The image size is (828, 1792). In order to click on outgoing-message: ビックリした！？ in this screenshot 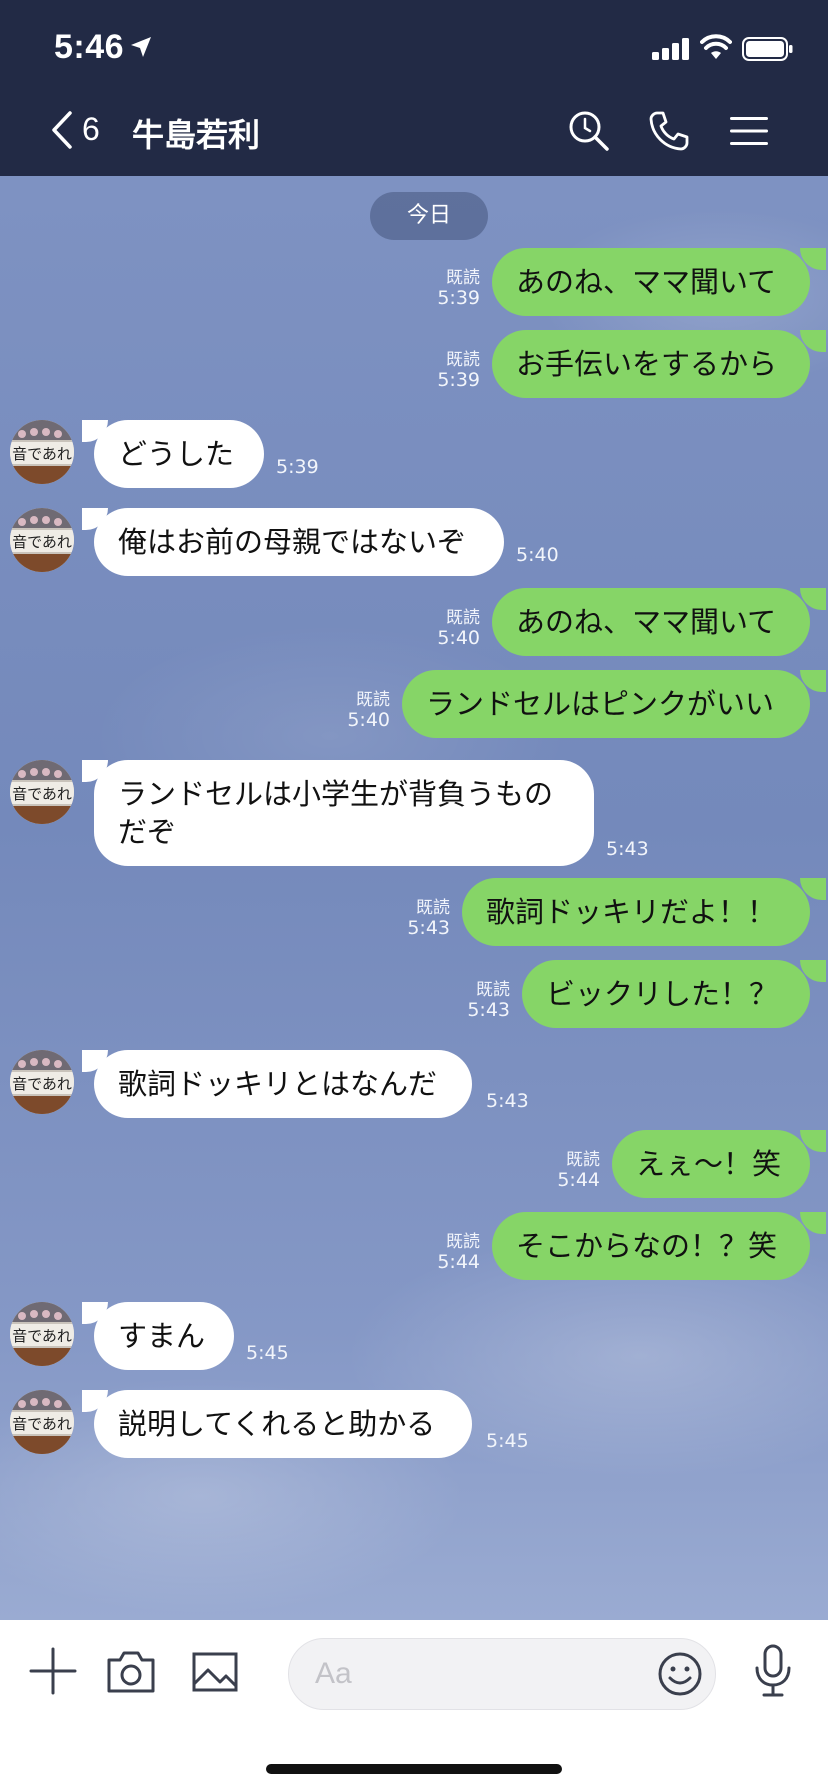, I will do `click(666, 994)`.